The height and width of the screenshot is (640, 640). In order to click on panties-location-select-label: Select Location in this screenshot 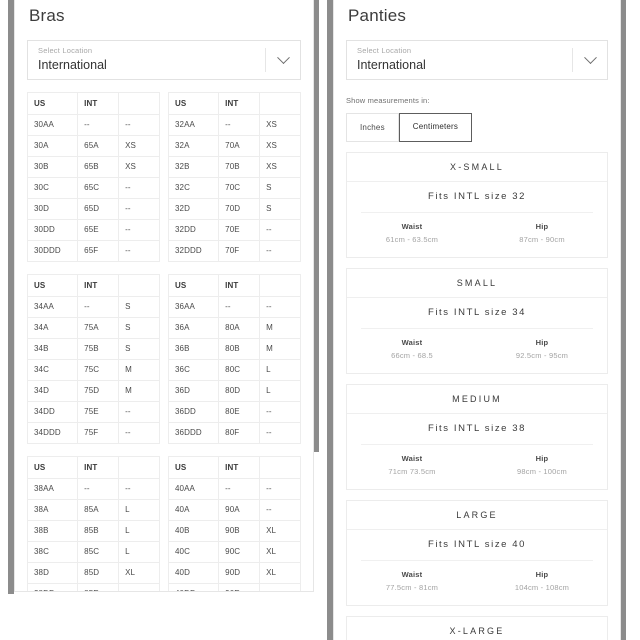, I will do `click(384, 50)`.